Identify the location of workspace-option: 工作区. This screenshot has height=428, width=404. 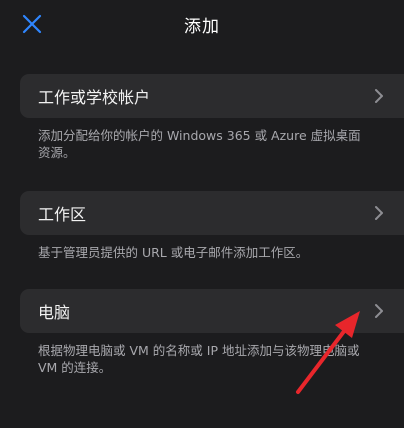
(212, 213).